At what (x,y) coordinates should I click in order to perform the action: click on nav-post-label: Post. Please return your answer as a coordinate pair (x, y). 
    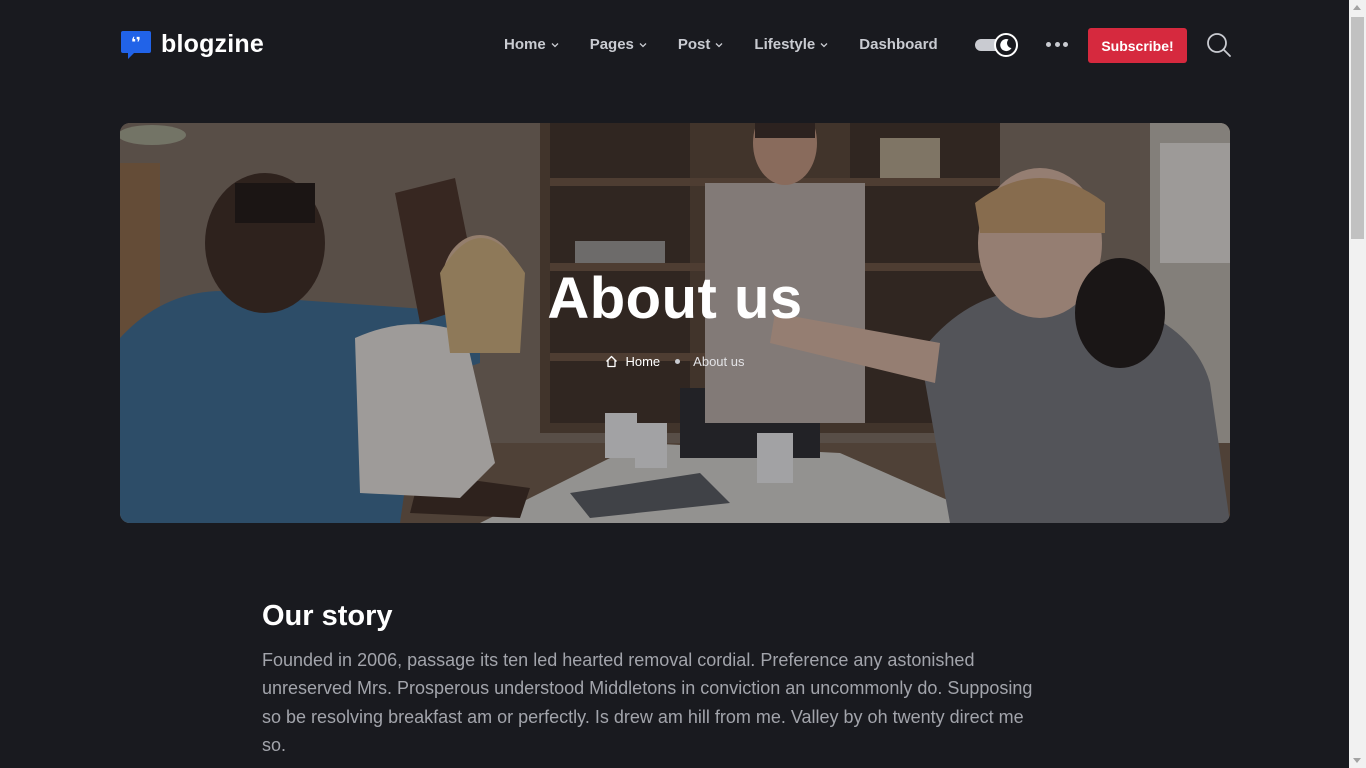
    Looking at the image, I should click on (694, 44).